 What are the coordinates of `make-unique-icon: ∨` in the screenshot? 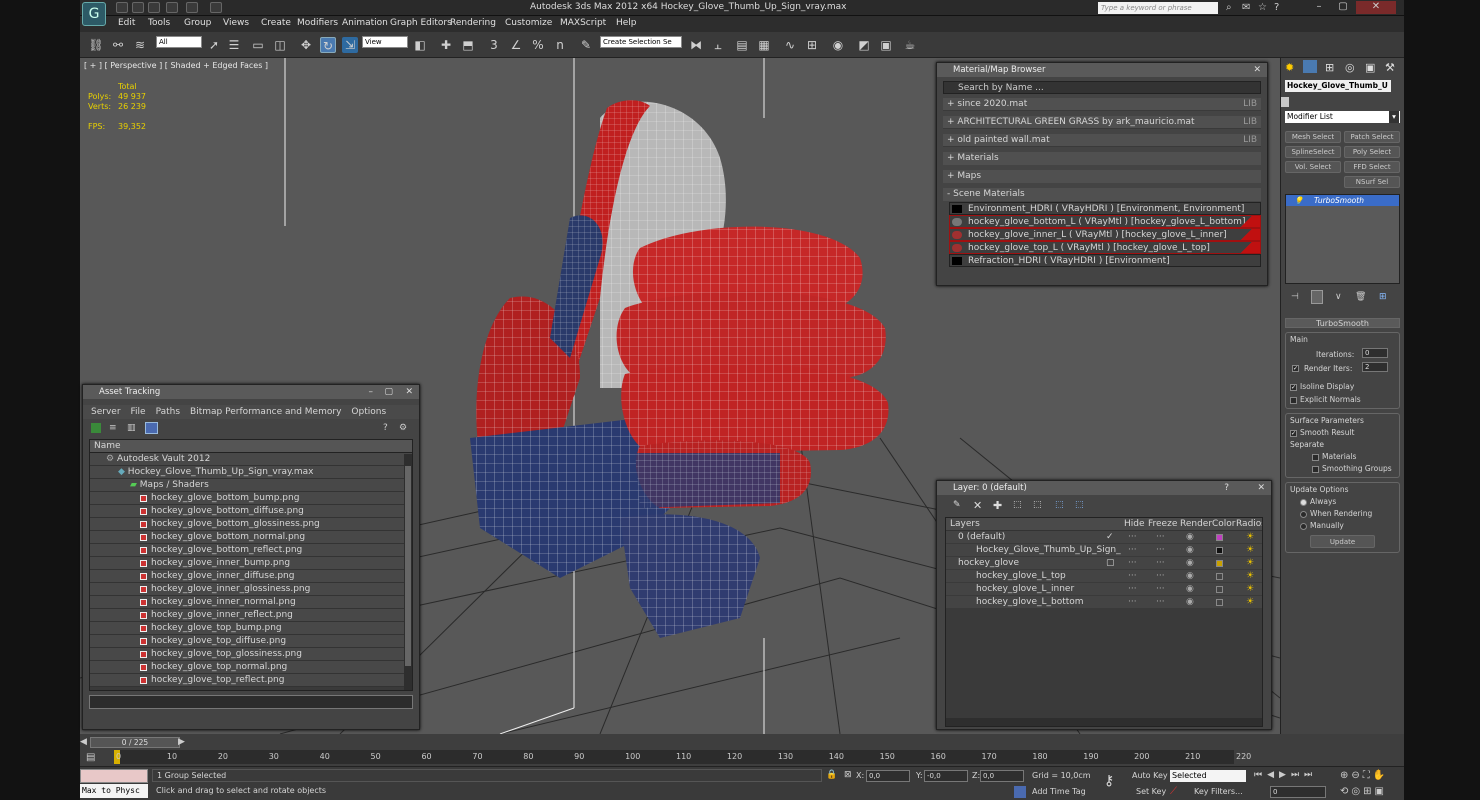 It's located at (1338, 297).